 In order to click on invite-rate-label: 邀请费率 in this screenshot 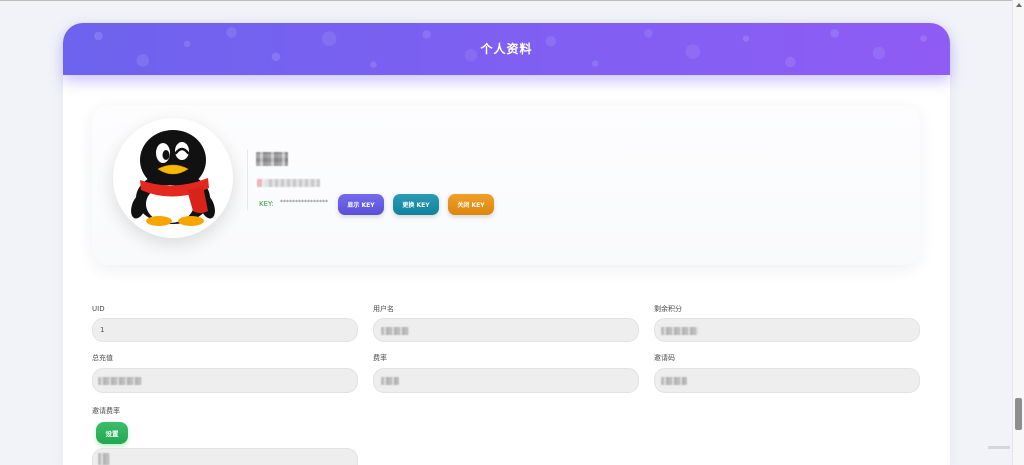, I will do `click(106, 411)`.